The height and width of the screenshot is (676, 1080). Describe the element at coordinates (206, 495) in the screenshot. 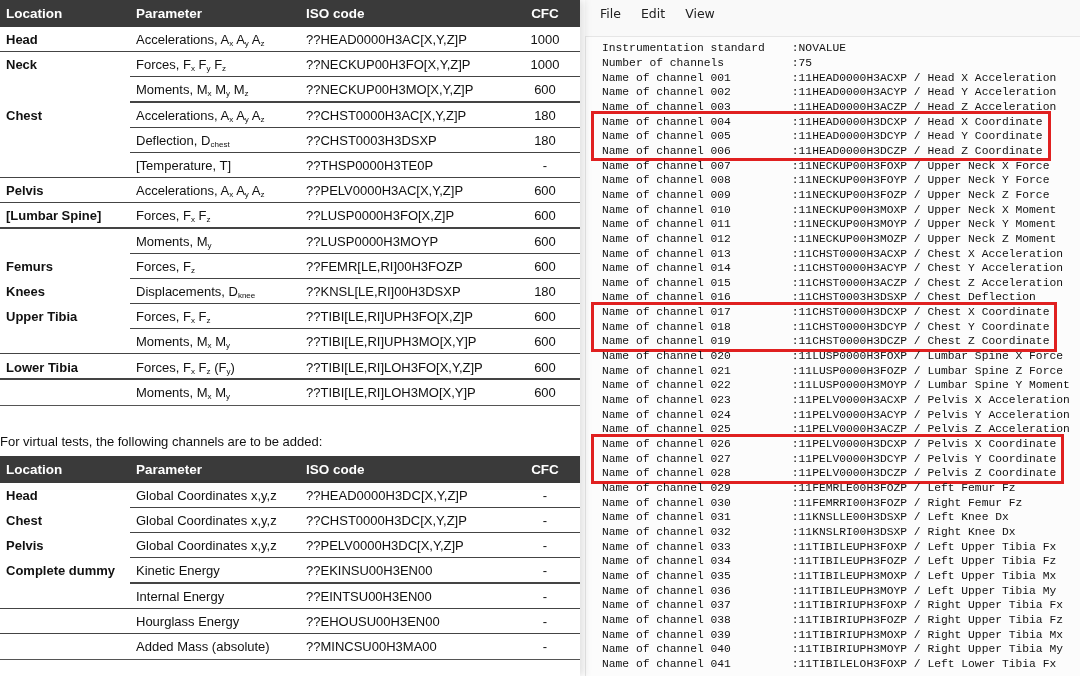

I see `parameter-cell-text: Global Coordinates x,y,z` at that location.